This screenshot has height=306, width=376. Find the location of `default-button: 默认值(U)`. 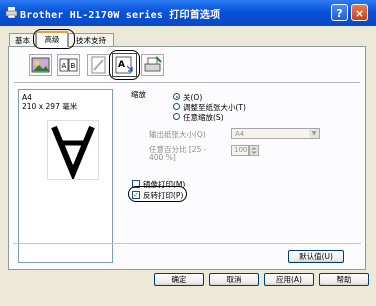

default-button: 默认值(U) is located at coordinates (316, 256).